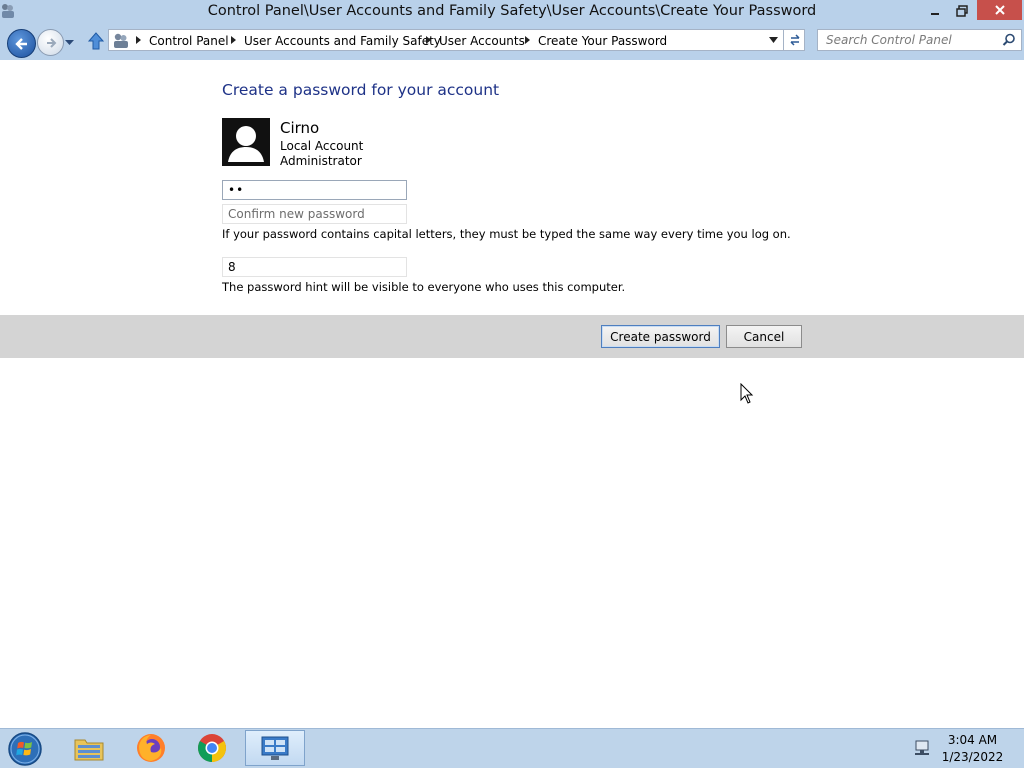 The width and height of the screenshot is (1024, 771). Describe the element at coordinates (189, 41) in the screenshot. I see `breadcrumb-control-panel: Control Panel` at that location.